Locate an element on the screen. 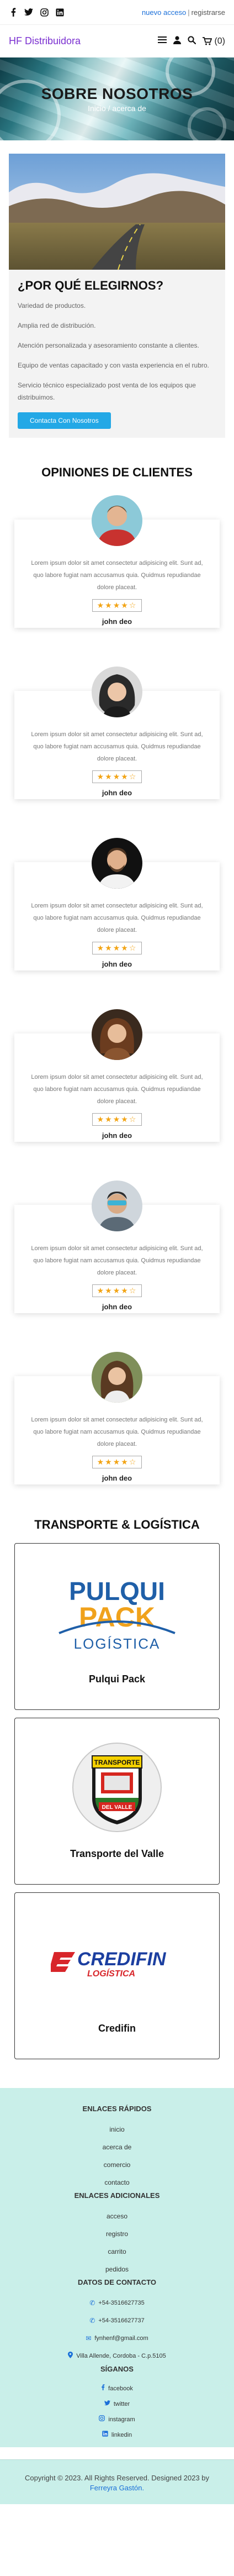  transport-card: CREDIFIN LOGÍSTICA Credifin is located at coordinates (117, 1975).